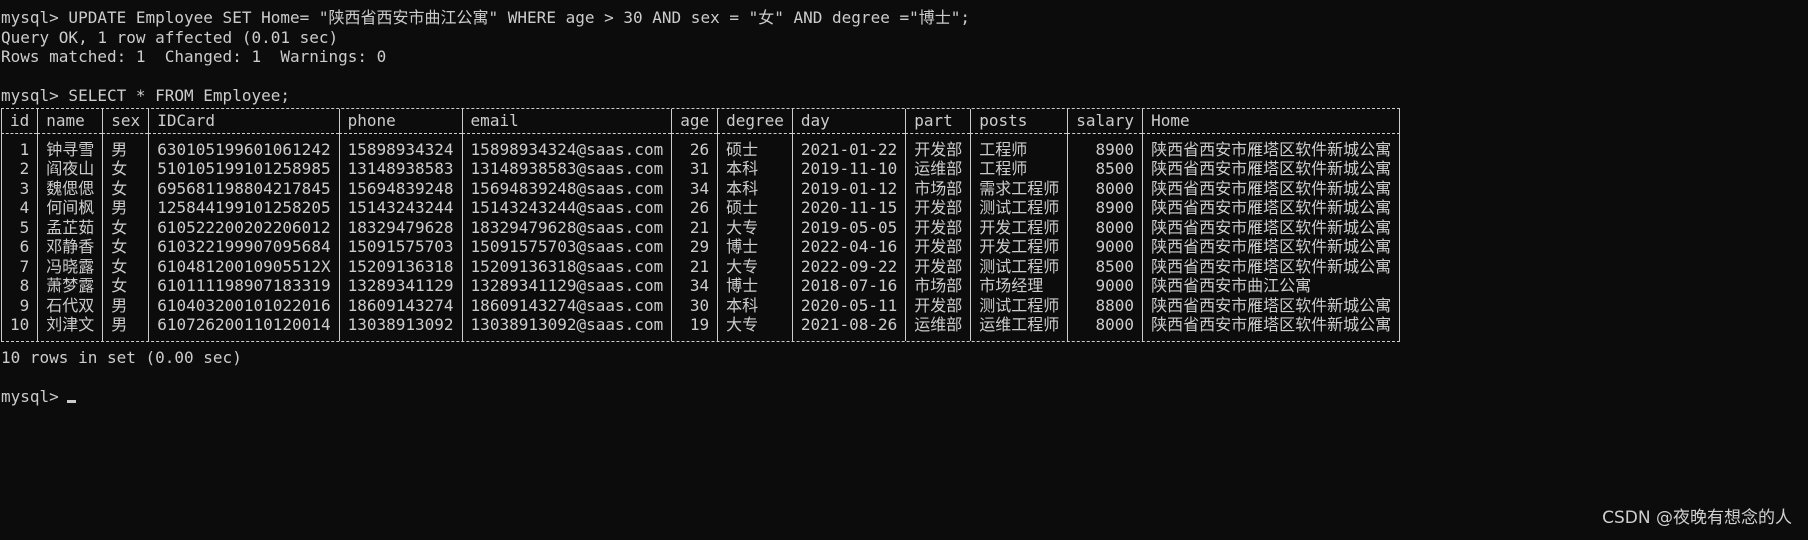 This screenshot has height=540, width=1808. Describe the element at coordinates (243, 188) in the screenshot. I see `cell-idcard: 695681198804217845` at that location.